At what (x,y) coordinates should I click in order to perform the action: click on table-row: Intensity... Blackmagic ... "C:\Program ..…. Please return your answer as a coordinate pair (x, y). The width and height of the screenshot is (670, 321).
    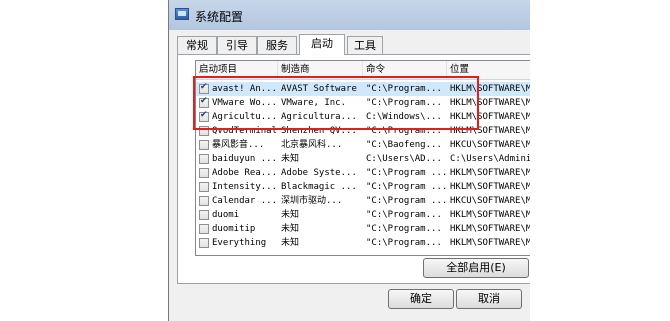
    Looking at the image, I should click on (363, 187).